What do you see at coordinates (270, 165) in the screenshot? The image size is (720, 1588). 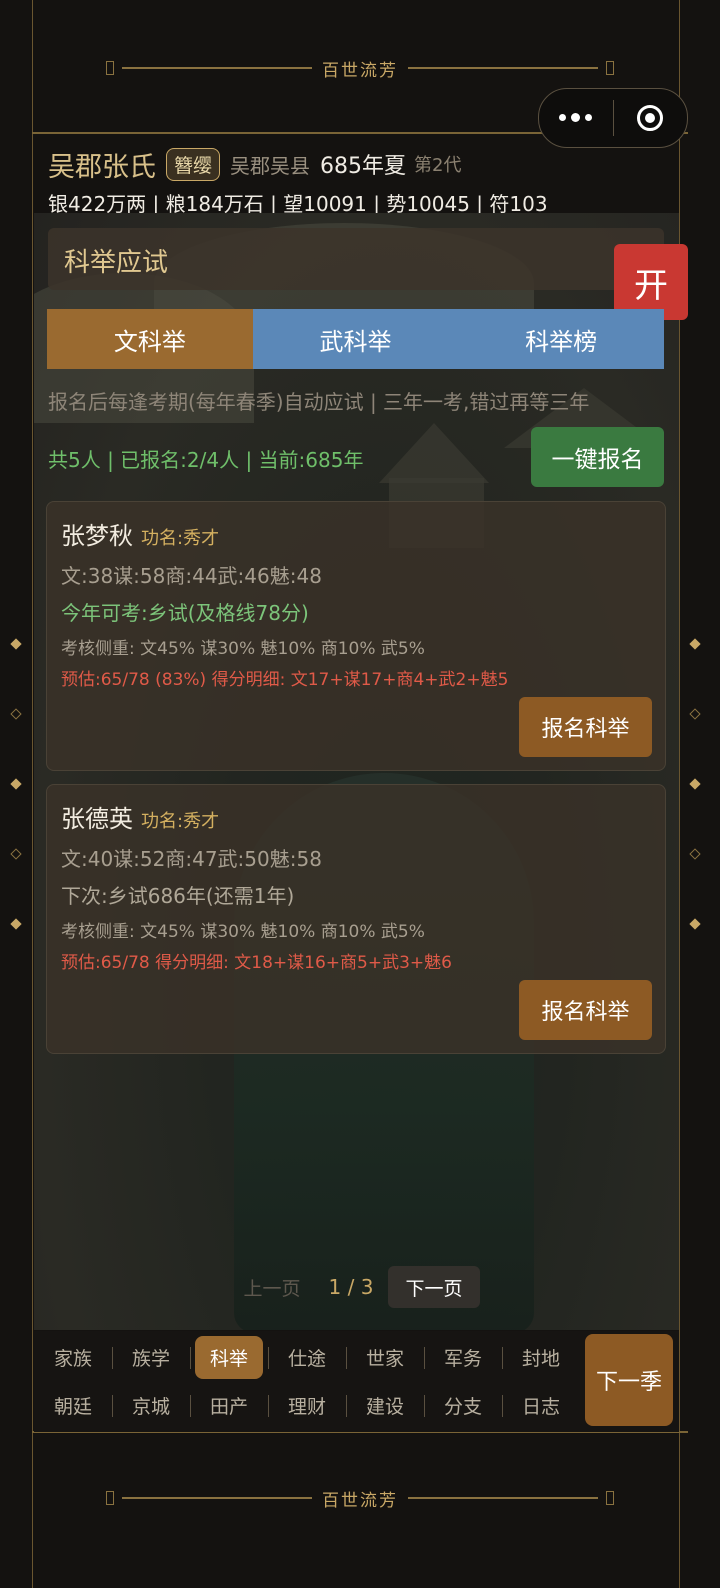 I see `clan-region: 吴郡吴县` at bounding box center [270, 165].